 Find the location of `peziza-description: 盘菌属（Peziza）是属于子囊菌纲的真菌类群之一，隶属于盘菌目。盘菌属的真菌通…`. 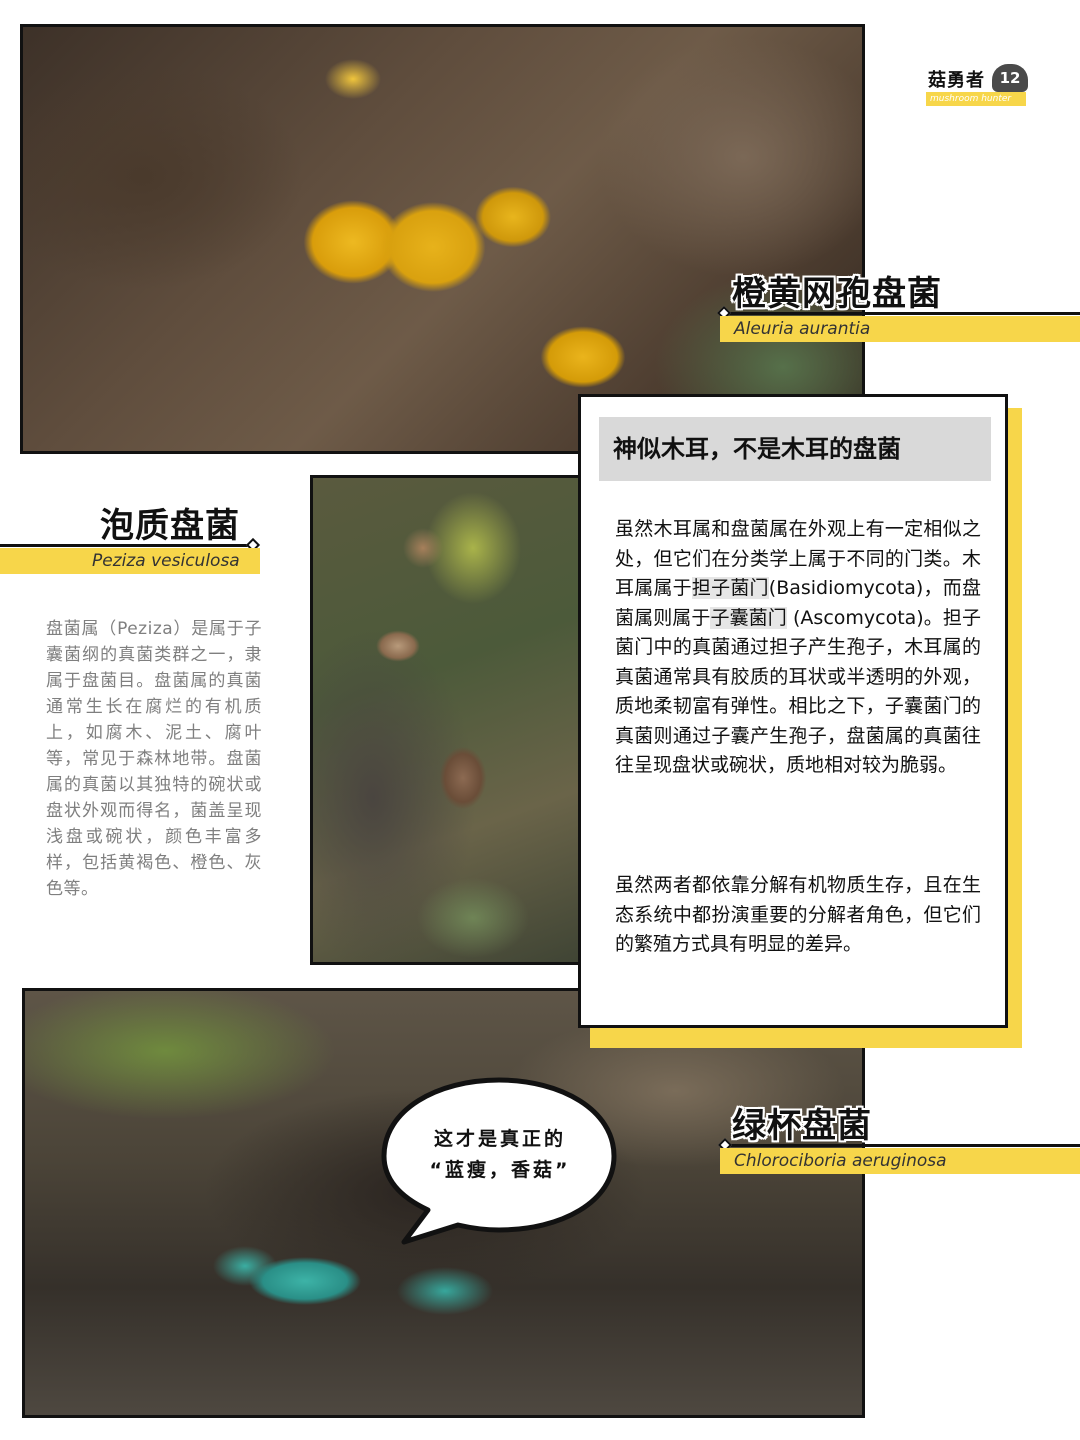

peziza-description: 盘菌属（Peziza）是属于子囊菌纲的真菌类群之一，隶属于盘菌目。盘菌属的真菌通… is located at coordinates (154, 759).